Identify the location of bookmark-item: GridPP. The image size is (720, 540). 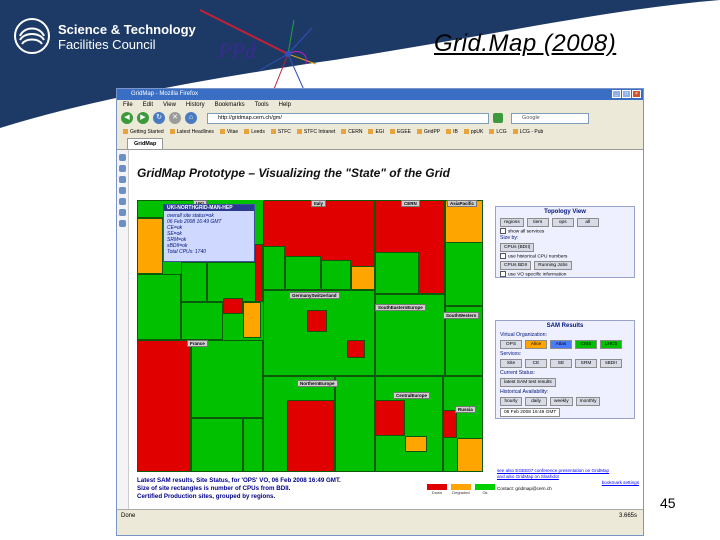
(428, 132).